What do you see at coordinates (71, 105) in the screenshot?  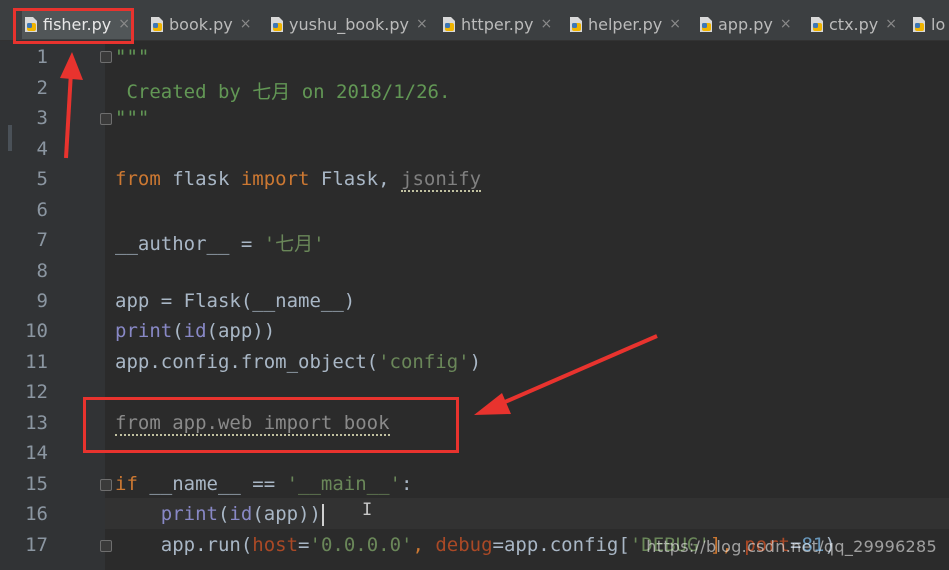 I see `arrow-up-icon` at bounding box center [71, 105].